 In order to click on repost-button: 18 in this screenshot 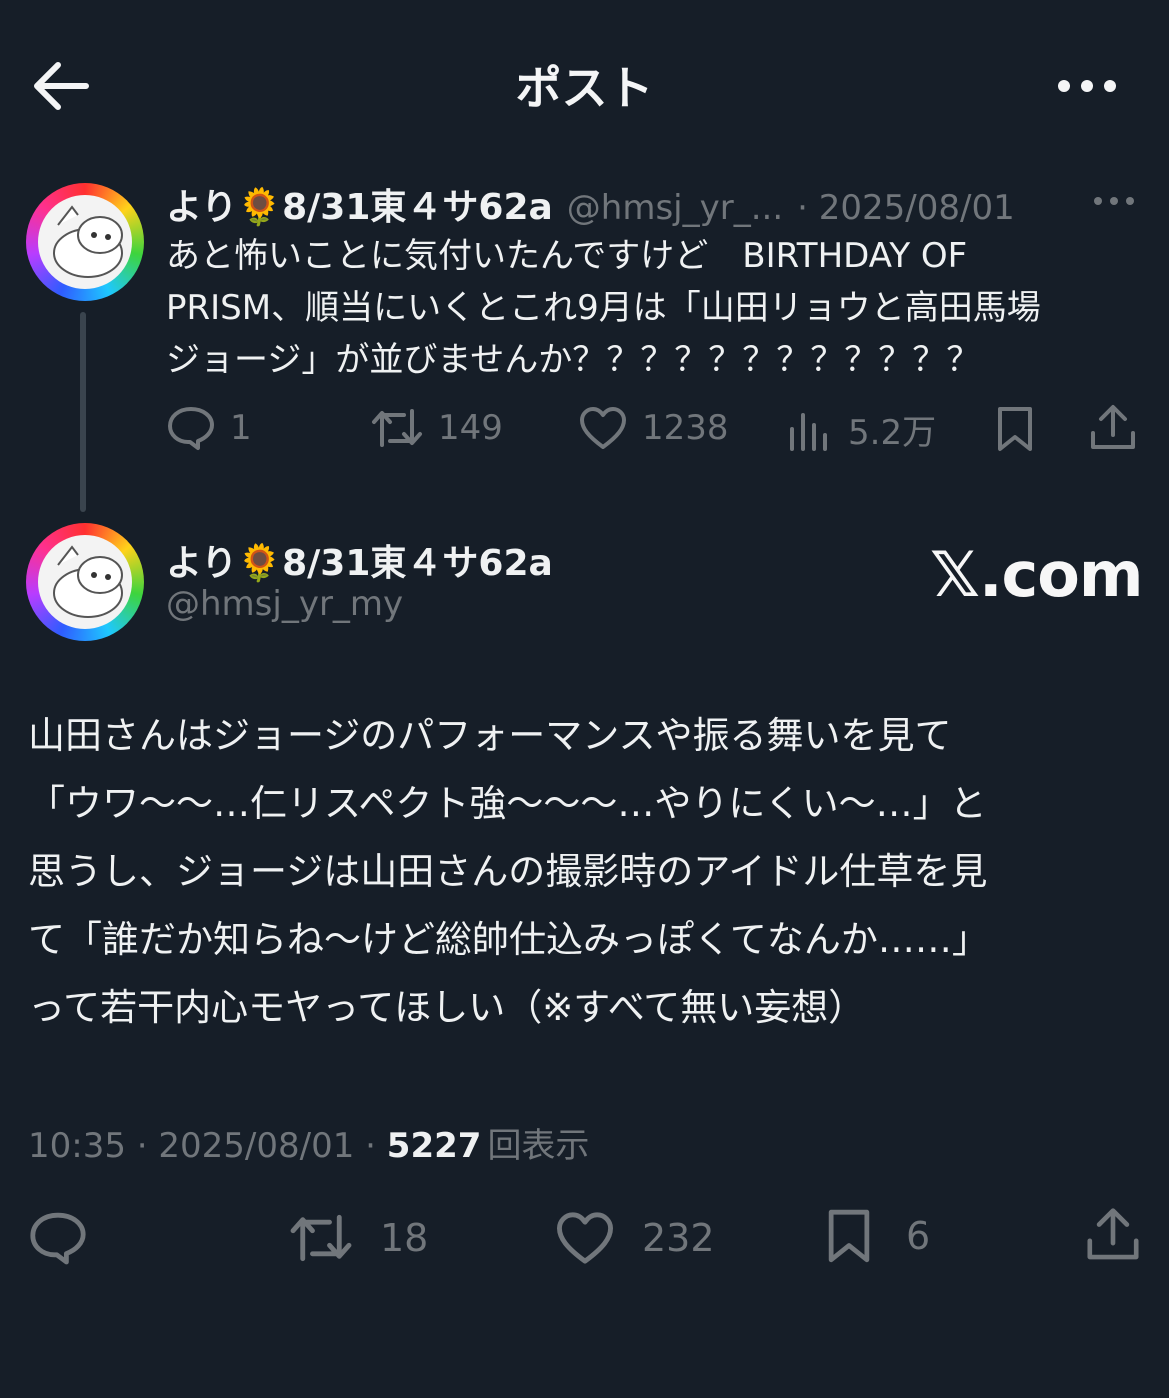, I will do `click(358, 1238)`.